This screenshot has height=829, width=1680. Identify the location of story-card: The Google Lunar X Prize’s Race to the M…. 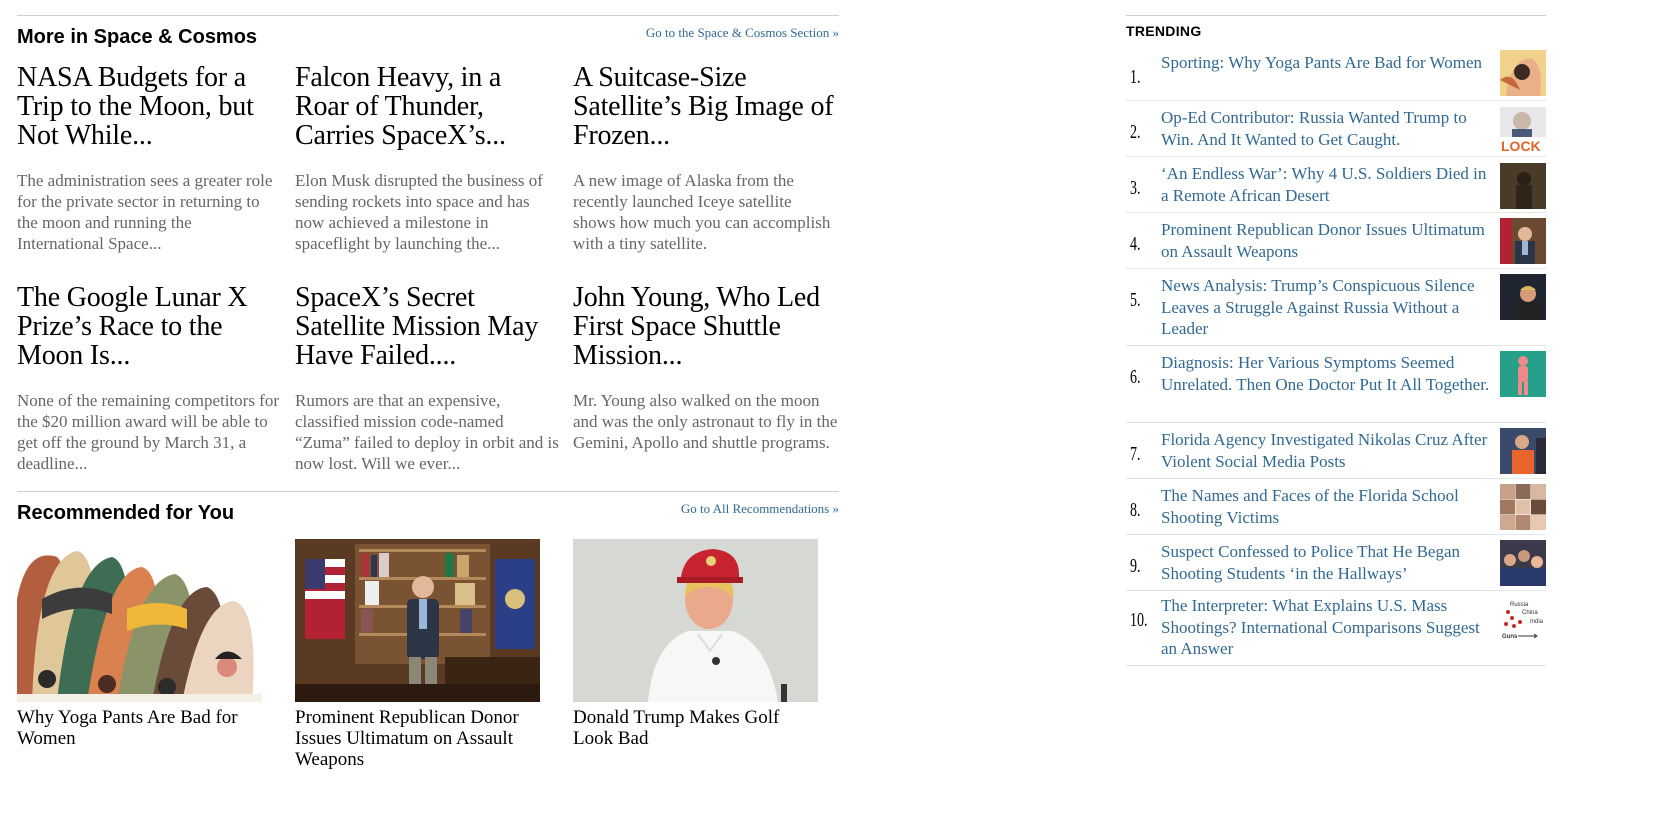
(149, 378).